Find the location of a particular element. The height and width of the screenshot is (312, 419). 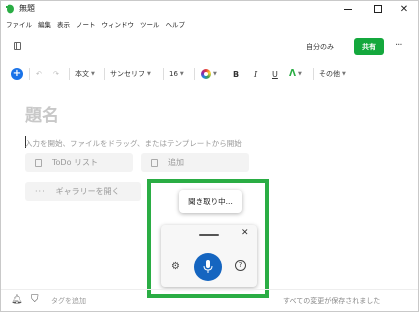

font-size-label: 16 is located at coordinates (173, 74).